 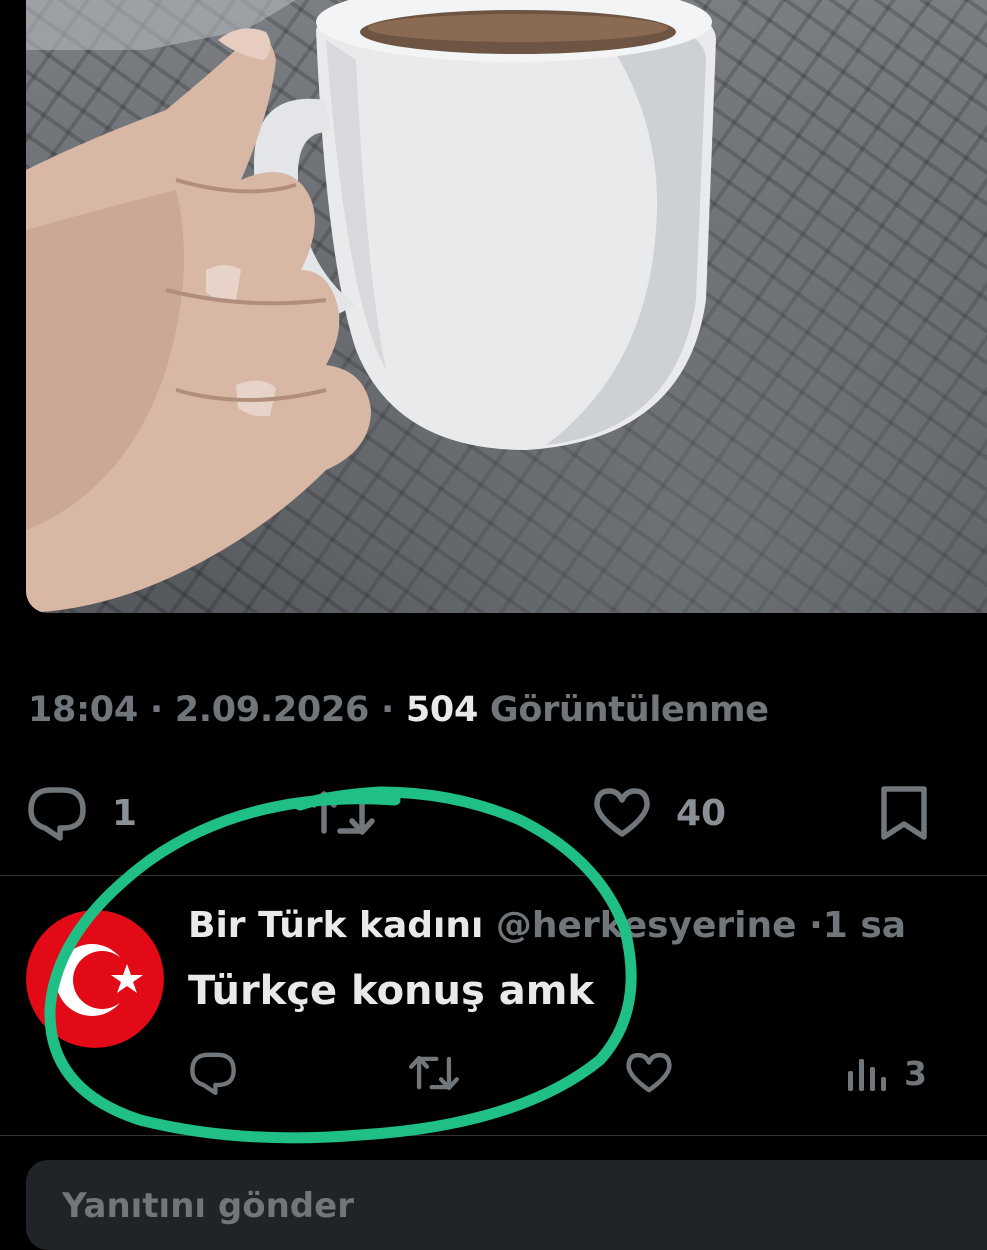 I want to click on tweet-date: 2.09.2026, so click(x=272, y=710).